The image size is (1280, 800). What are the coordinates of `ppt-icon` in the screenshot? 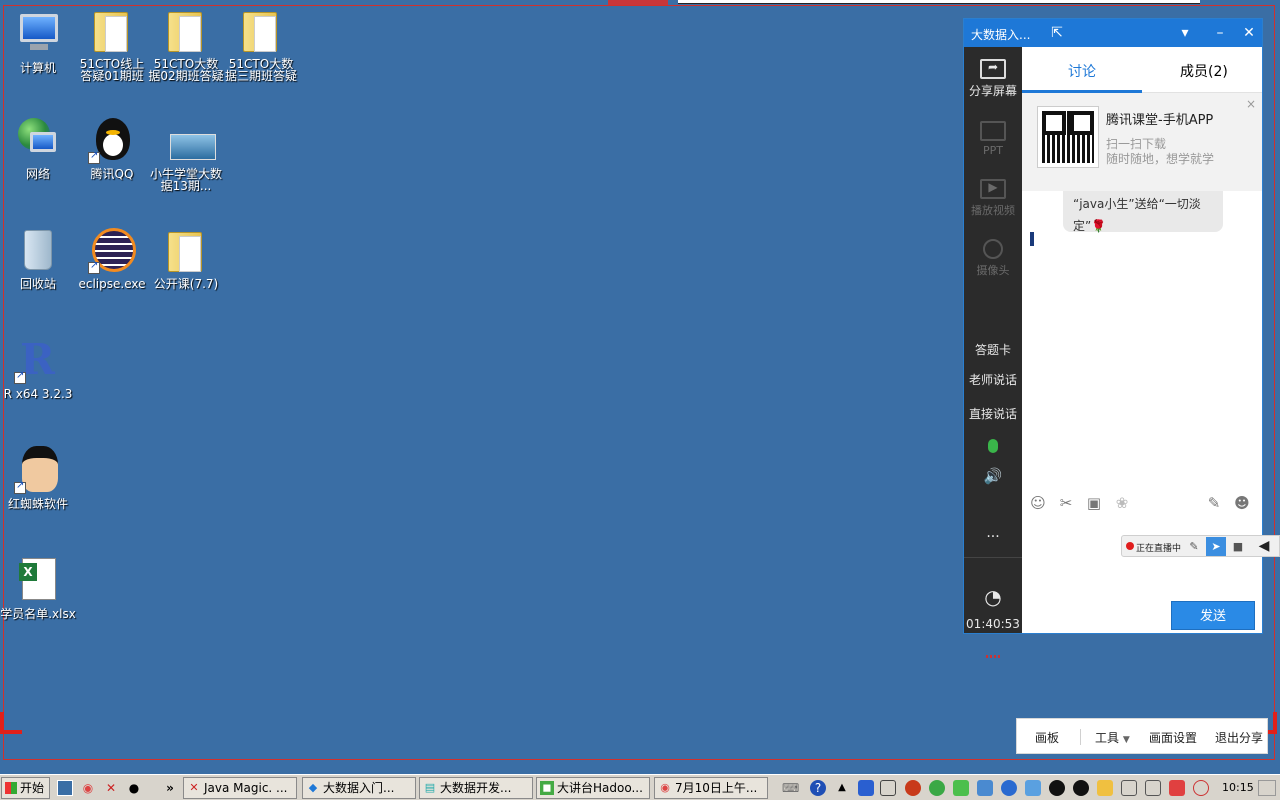 It's located at (993, 131).